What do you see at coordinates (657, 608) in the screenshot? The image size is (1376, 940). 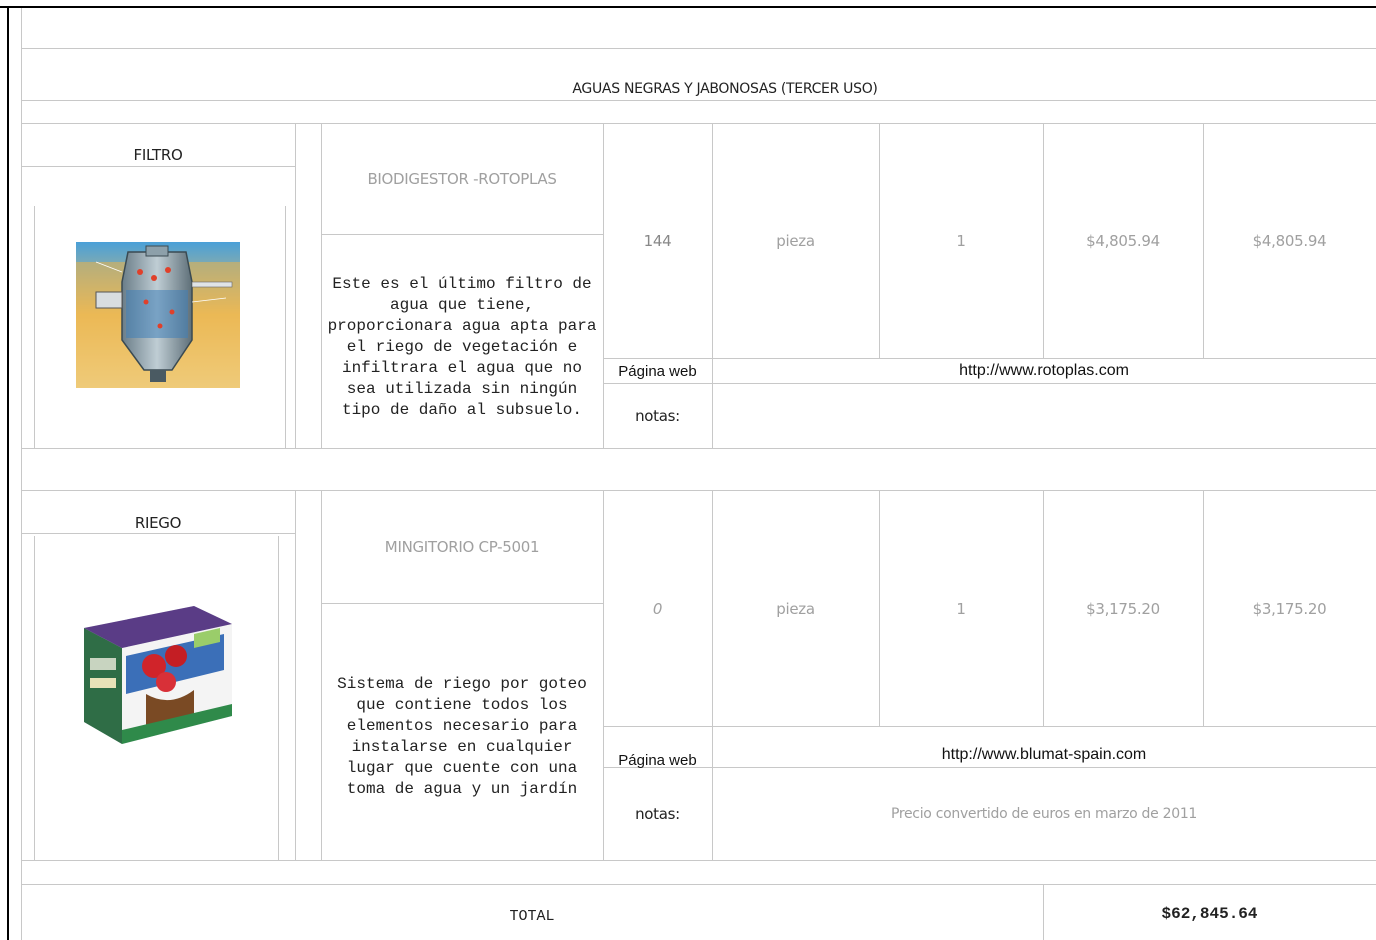 I see `item-2-code: 0` at bounding box center [657, 608].